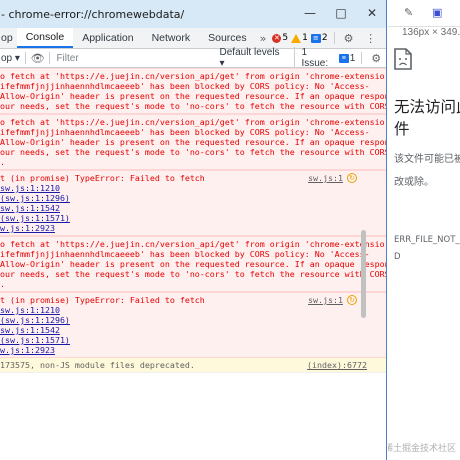 The image size is (460, 460). I want to click on minimize-icon: —, so click(310, 13).